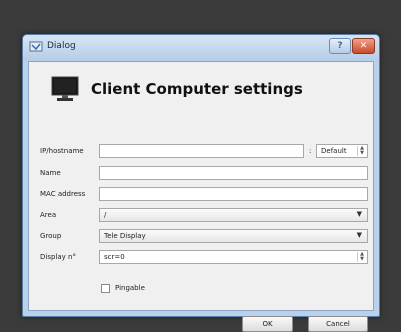 Image resolution: width=401 pixels, height=332 pixels. Describe the element at coordinates (65, 88) in the screenshot. I see `monitor-icon` at that location.